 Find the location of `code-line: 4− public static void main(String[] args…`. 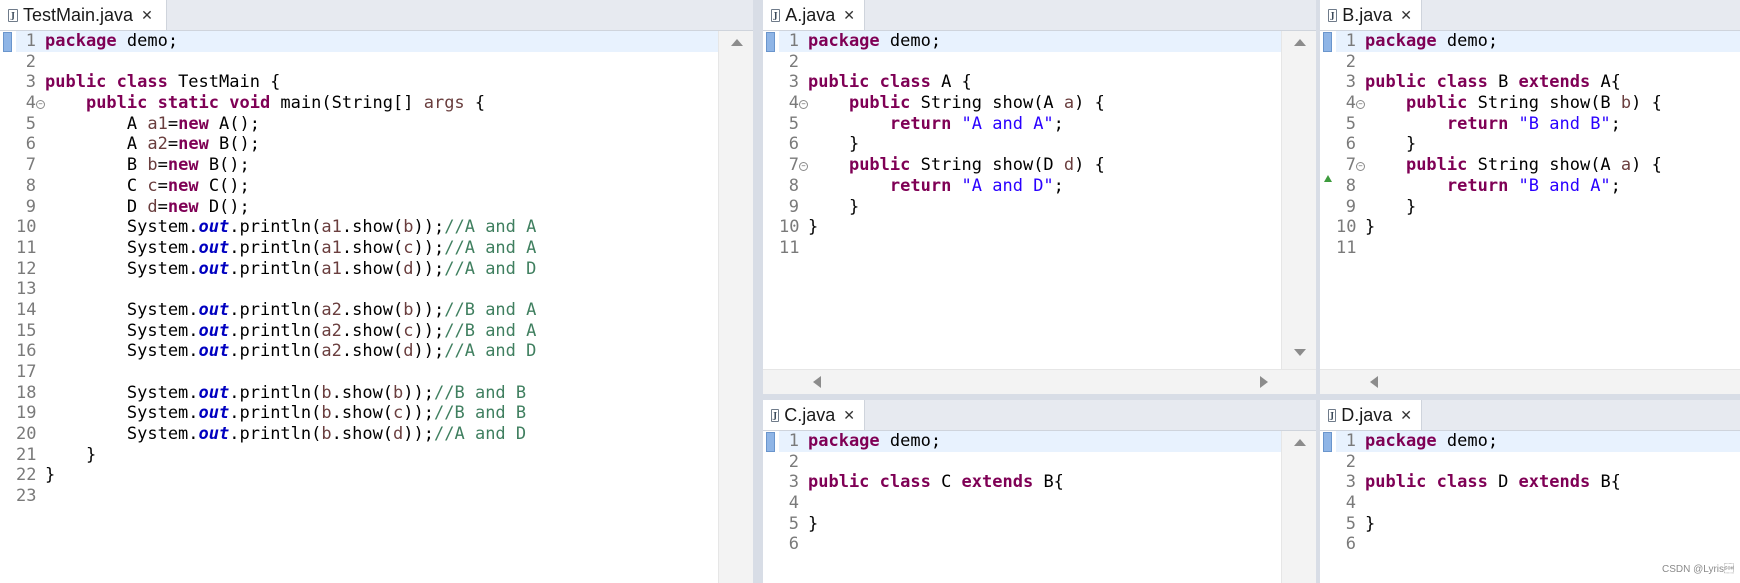

code-line: 4− public static void main(String[] args… is located at coordinates (367, 103).